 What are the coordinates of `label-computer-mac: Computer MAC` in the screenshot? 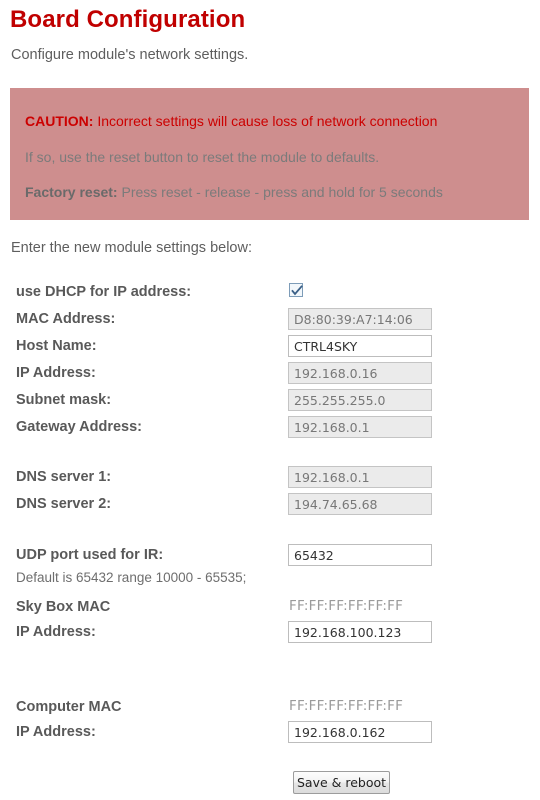 It's located at (69, 707).